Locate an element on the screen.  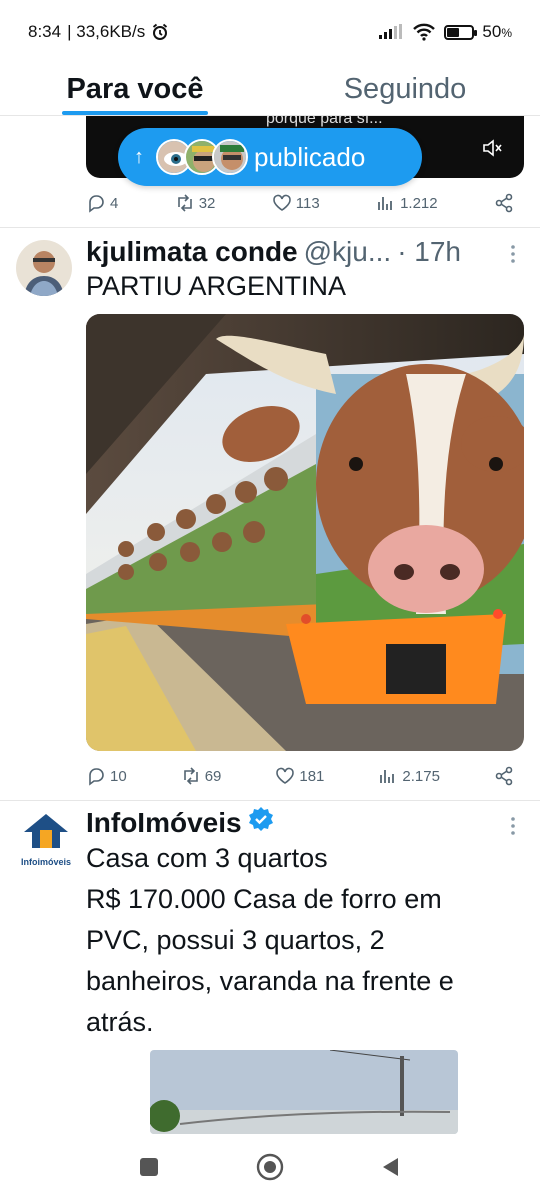
like-button: 113 is located at coordinates (296, 203).